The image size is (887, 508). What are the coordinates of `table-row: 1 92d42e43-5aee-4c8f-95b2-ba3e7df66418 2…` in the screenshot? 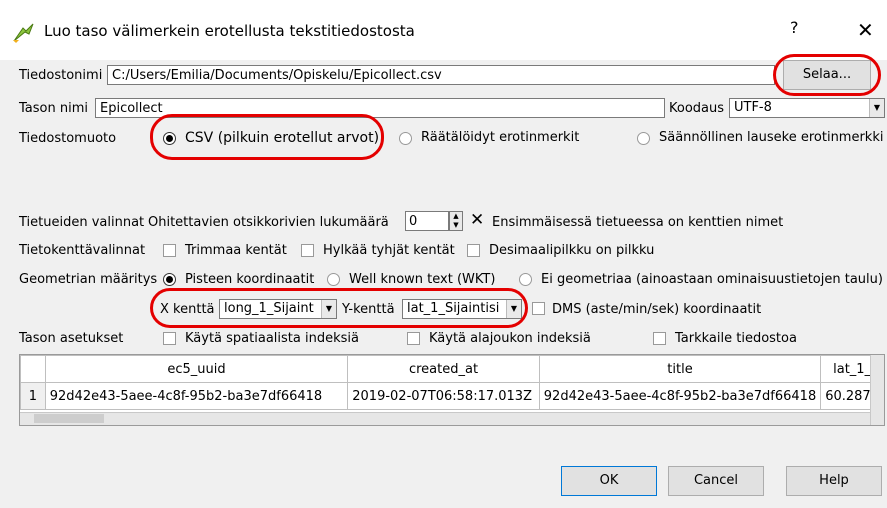 It's located at (452, 396).